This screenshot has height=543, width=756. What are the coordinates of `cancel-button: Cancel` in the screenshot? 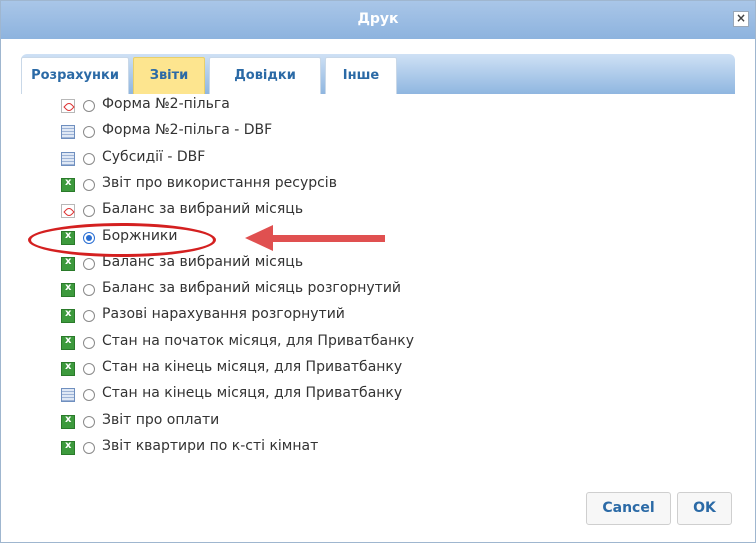 It's located at (628, 508).